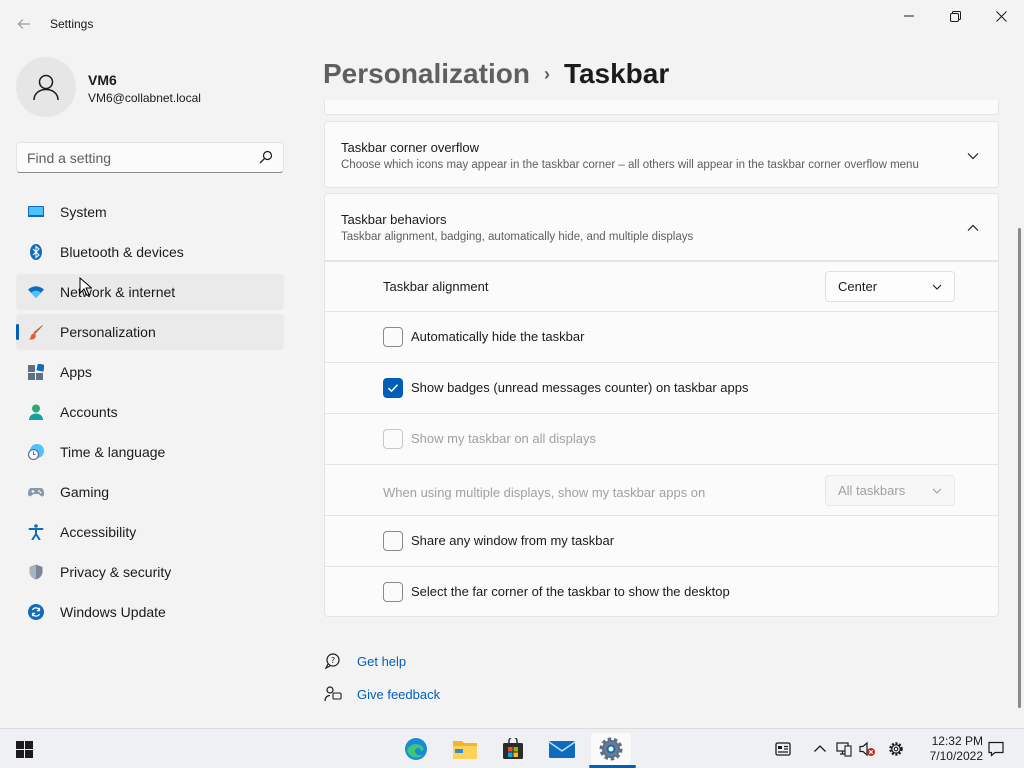  What do you see at coordinates (266, 157) in the screenshot?
I see `search-icon` at bounding box center [266, 157].